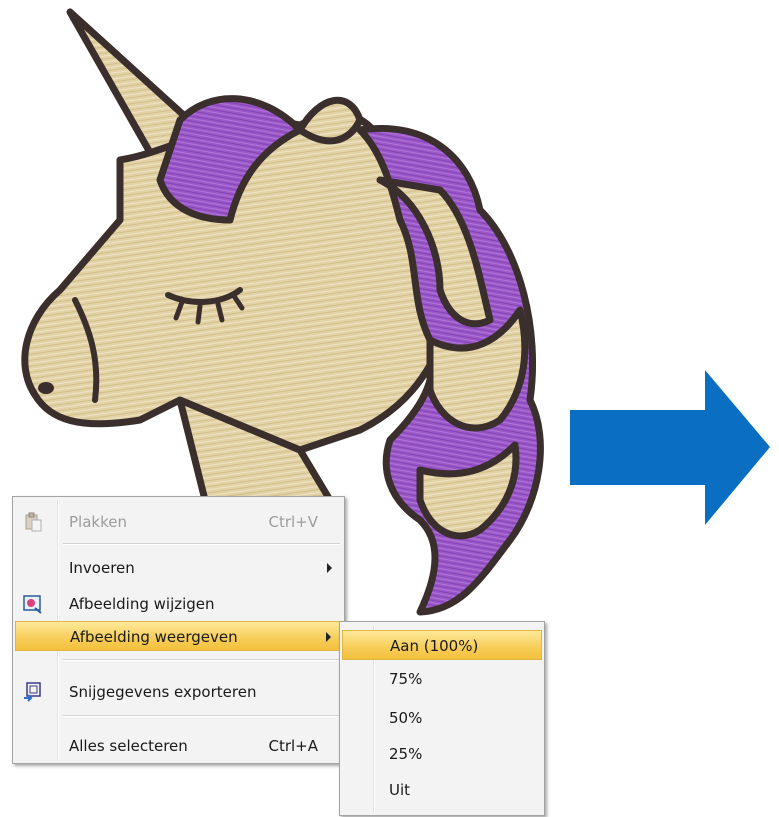 The image size is (779, 817). Describe the element at coordinates (98, 522) in the screenshot. I see `menu-item-label: Plakken` at that location.